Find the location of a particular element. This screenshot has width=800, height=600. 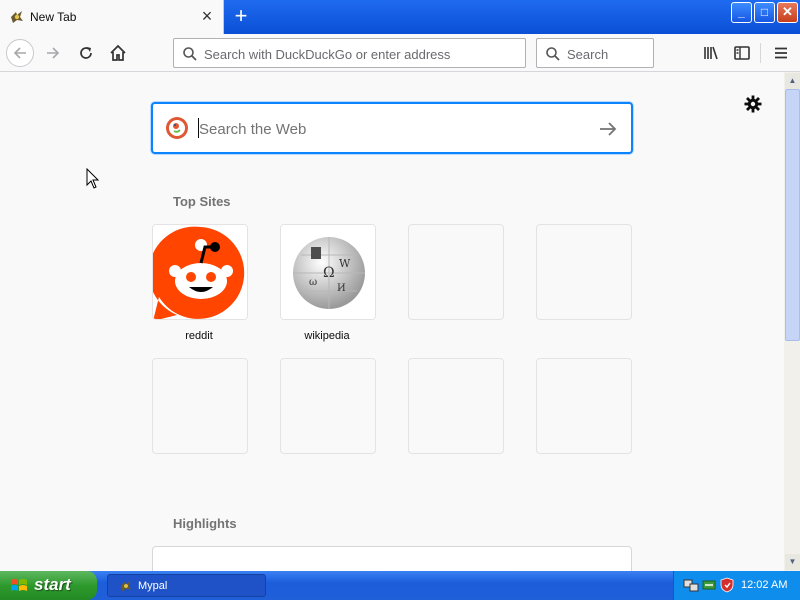

security-shield-icon is located at coordinates (727, 585).